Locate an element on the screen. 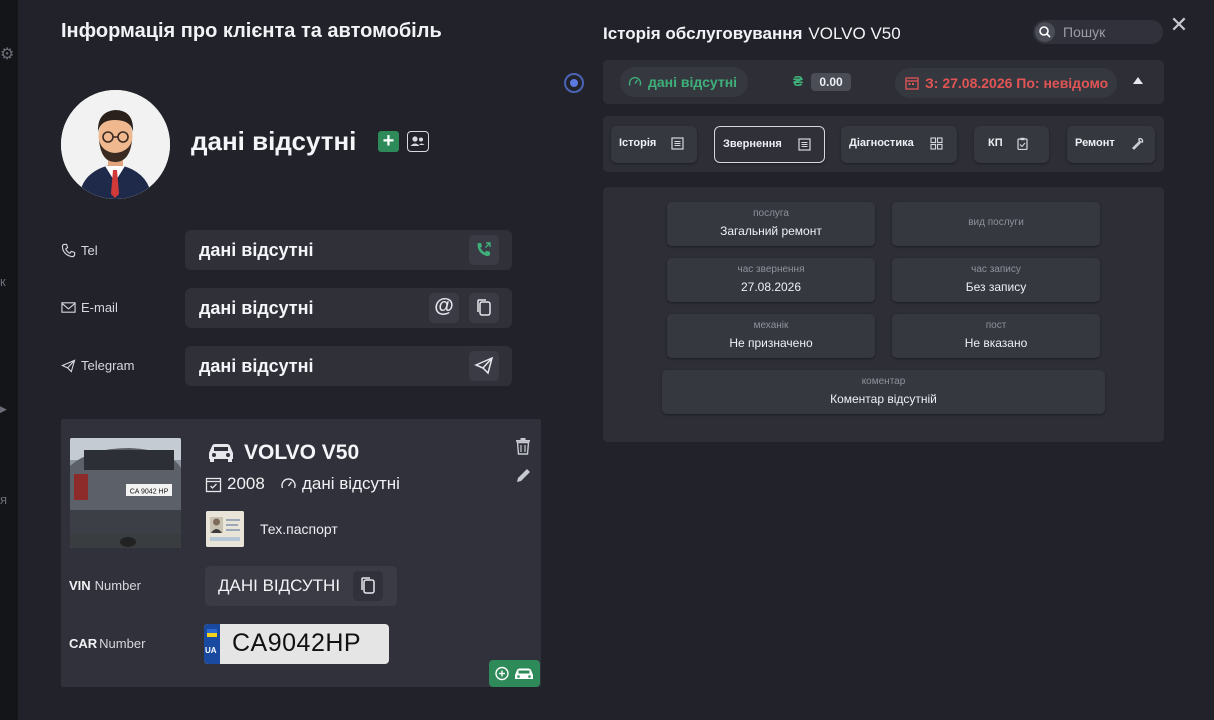 The width and height of the screenshot is (1214, 720). search-input is located at coordinates (1110, 32).